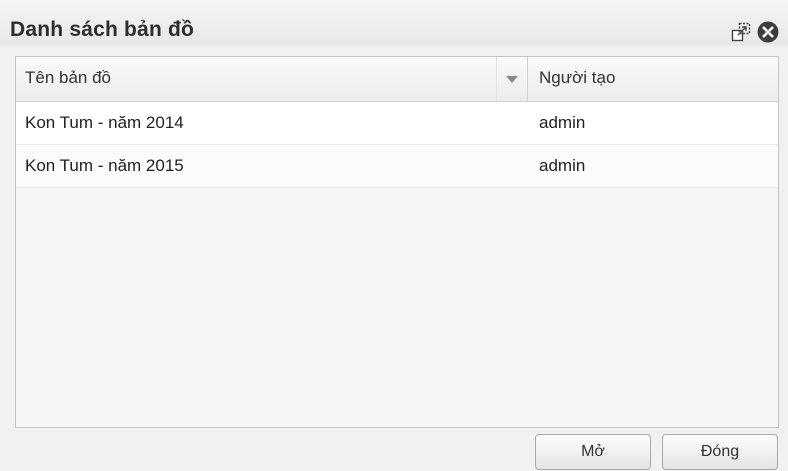 The height and width of the screenshot is (471, 788). Describe the element at coordinates (511, 79) in the screenshot. I see `sort-down-icon` at that location.